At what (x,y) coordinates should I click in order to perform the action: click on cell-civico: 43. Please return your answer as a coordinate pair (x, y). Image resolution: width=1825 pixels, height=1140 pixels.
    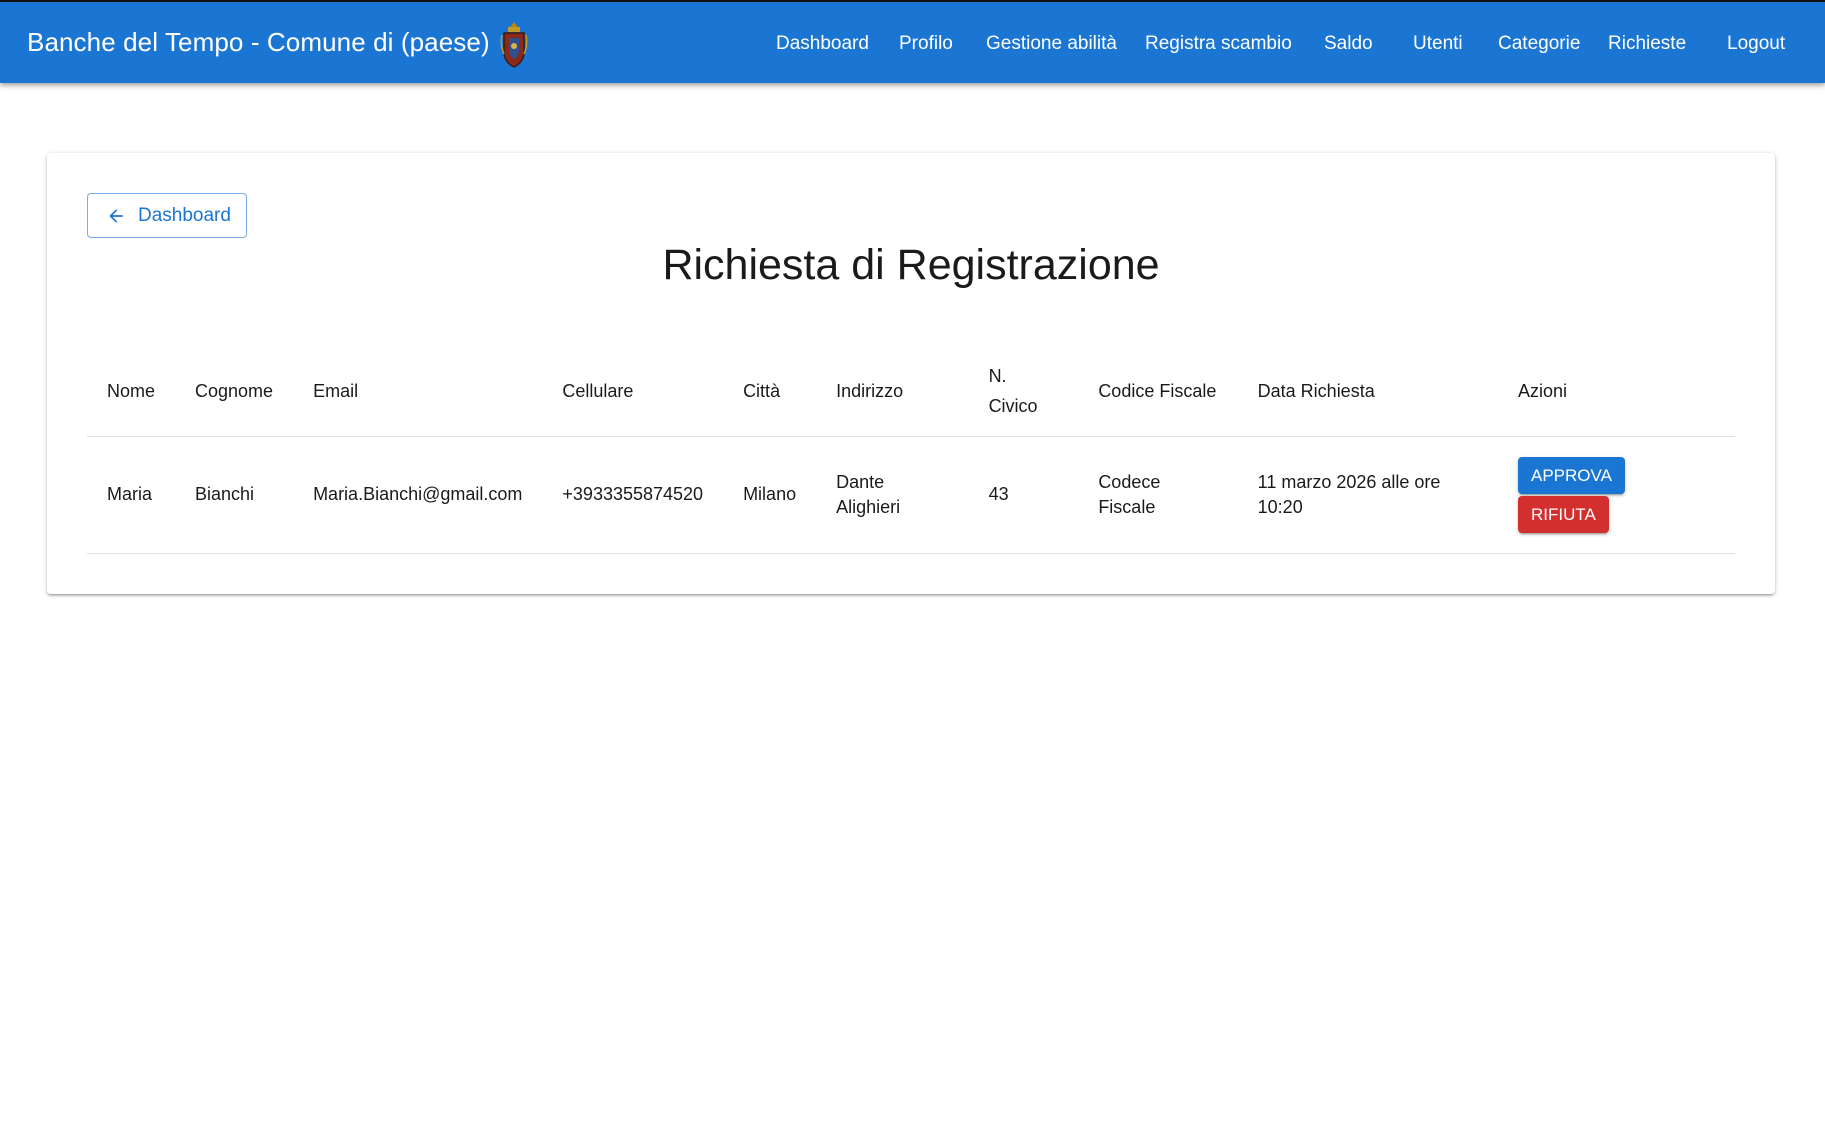
    Looking at the image, I should click on (1023, 495).